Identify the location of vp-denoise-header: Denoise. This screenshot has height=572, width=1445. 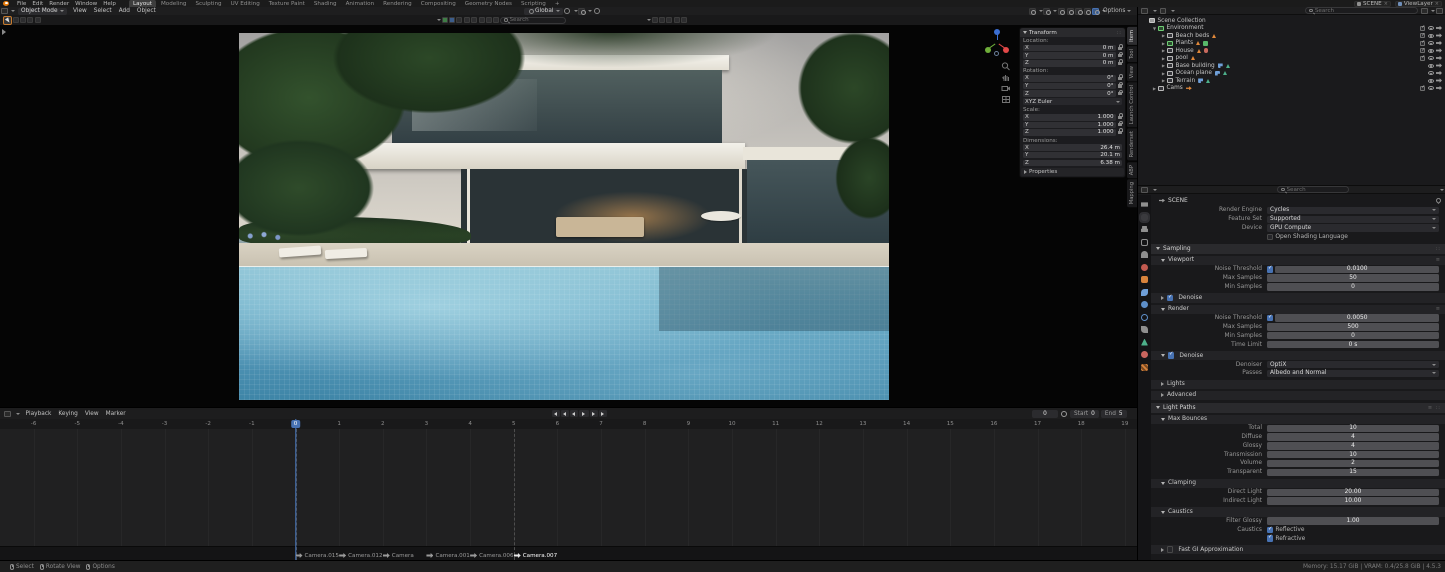
(1298, 298).